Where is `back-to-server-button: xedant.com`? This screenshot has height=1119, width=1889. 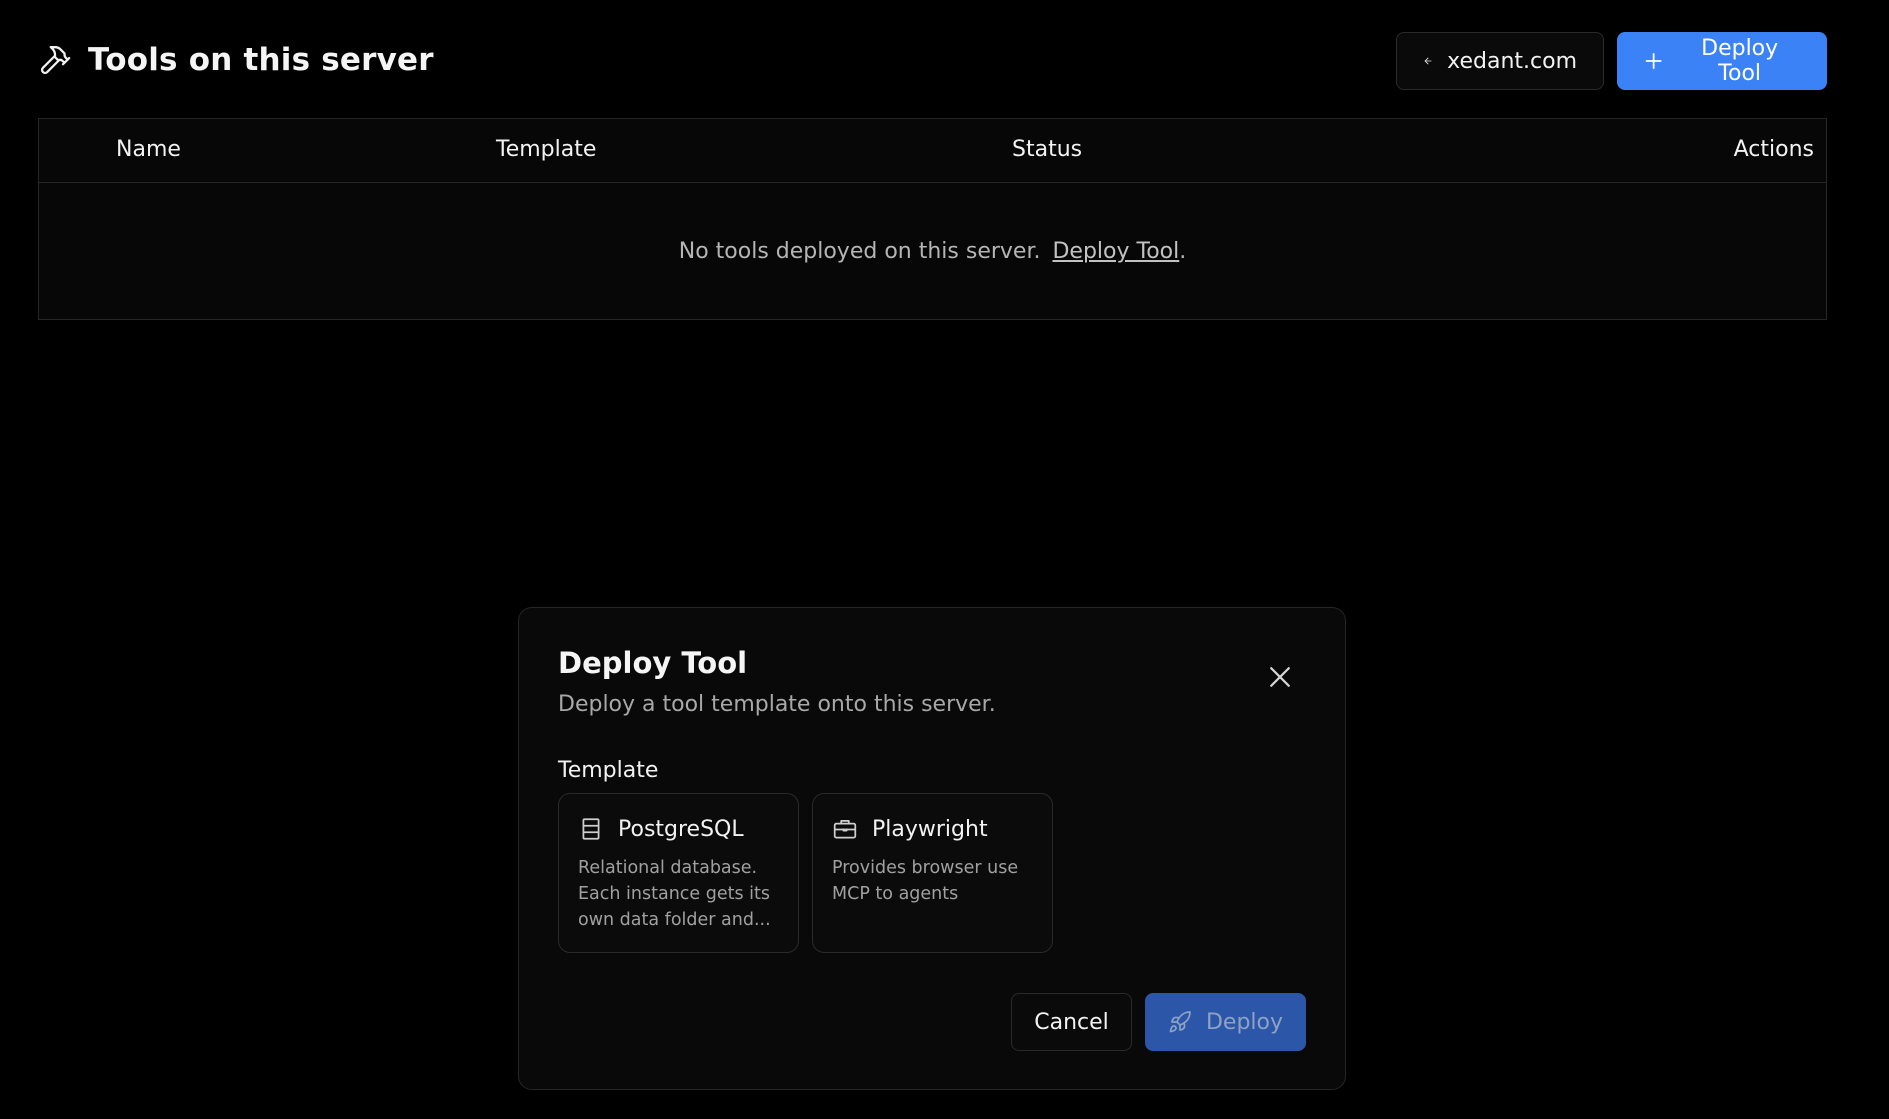
back-to-server-button: xedant.com is located at coordinates (1500, 61).